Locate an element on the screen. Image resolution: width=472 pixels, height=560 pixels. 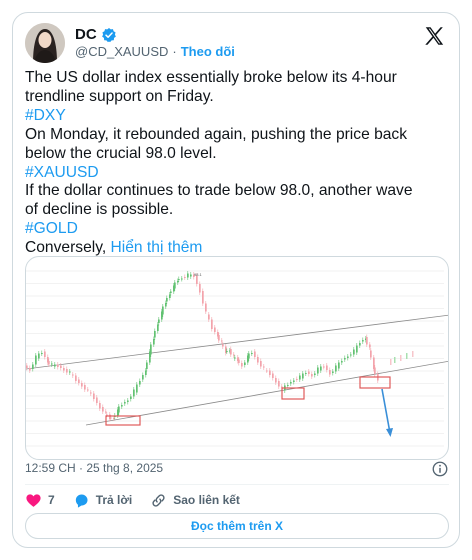
follow-button: Theo dõi is located at coordinates (208, 51).